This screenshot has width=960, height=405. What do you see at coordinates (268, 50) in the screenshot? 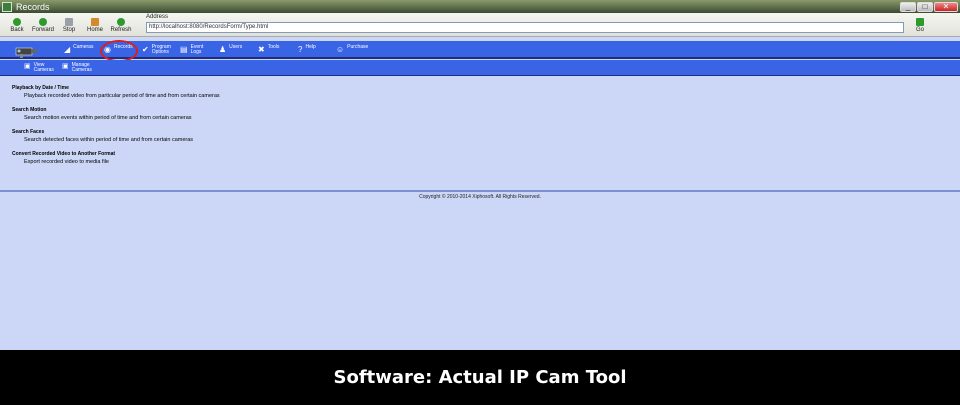
I see `nav-tools: ✖ Tools` at bounding box center [268, 50].